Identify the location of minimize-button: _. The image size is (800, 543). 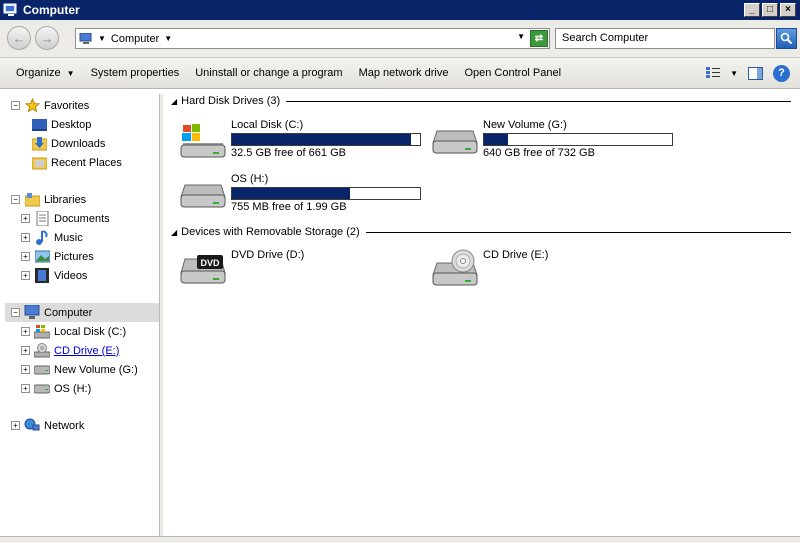
(752, 10).